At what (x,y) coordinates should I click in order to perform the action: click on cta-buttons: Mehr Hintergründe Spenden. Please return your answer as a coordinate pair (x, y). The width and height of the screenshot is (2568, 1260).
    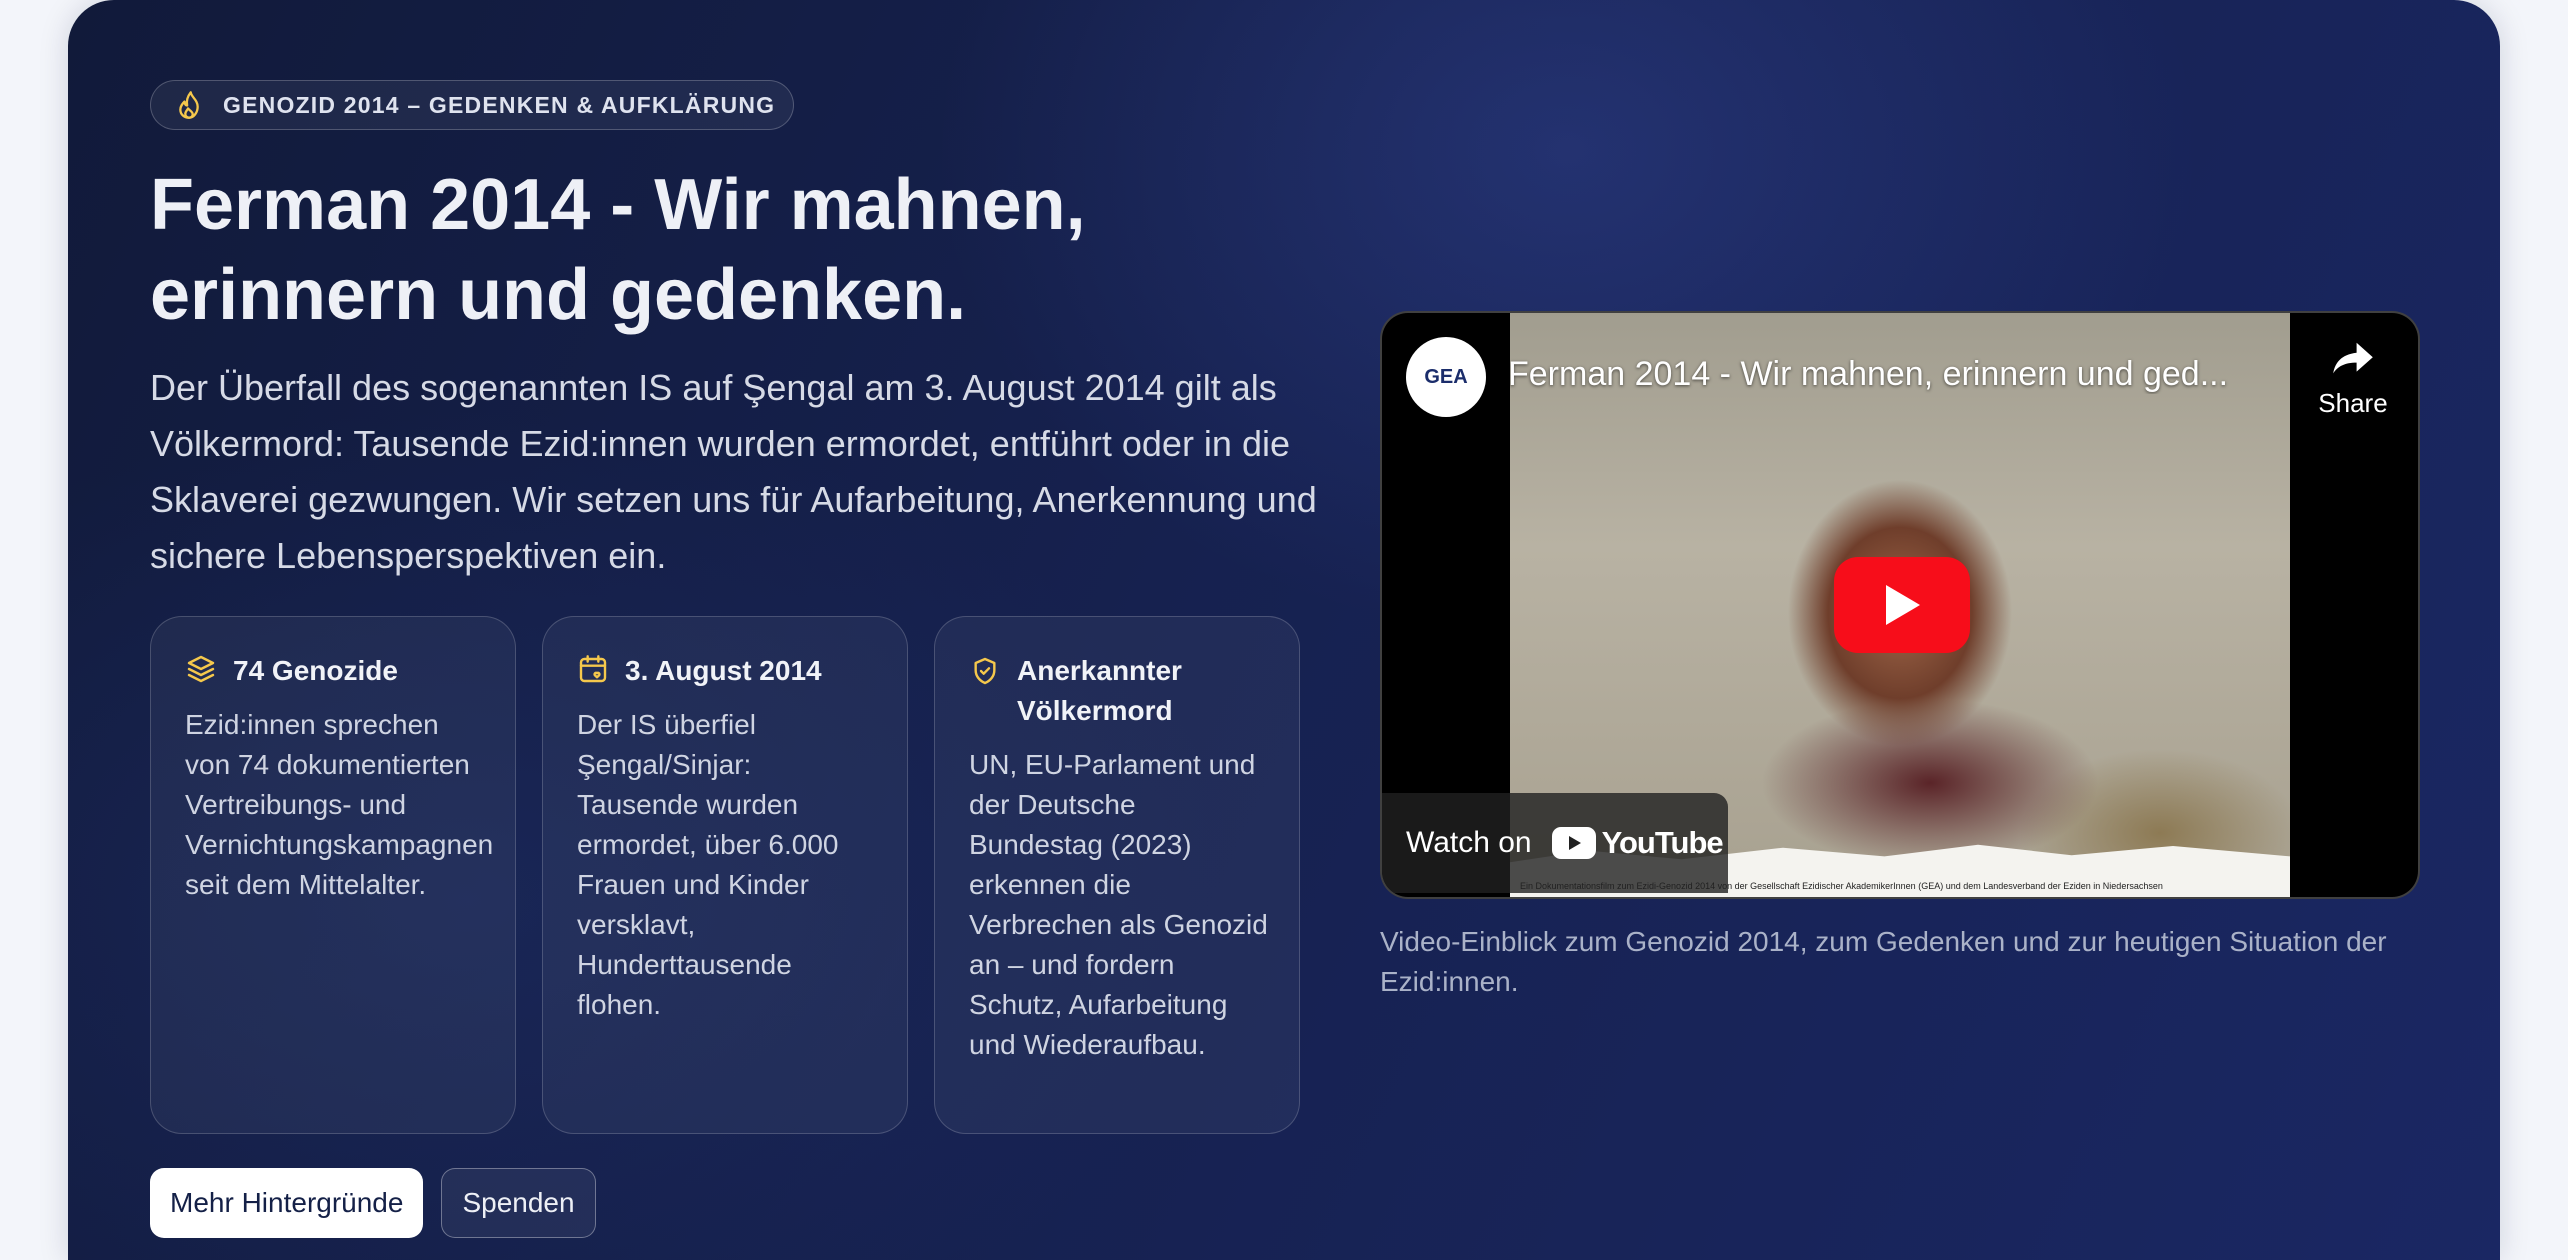
    Looking at the image, I should click on (373, 1203).